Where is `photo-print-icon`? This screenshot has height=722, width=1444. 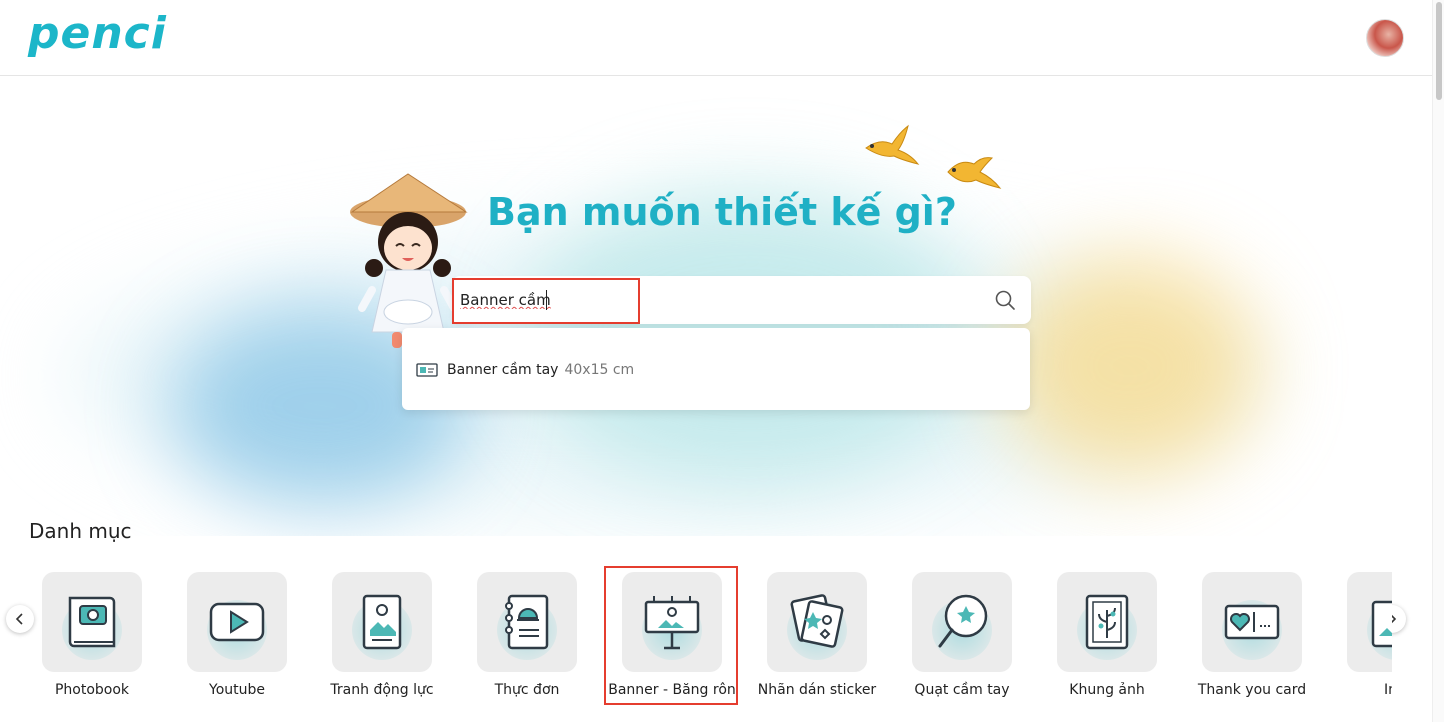 photo-print-icon is located at coordinates (1381, 624).